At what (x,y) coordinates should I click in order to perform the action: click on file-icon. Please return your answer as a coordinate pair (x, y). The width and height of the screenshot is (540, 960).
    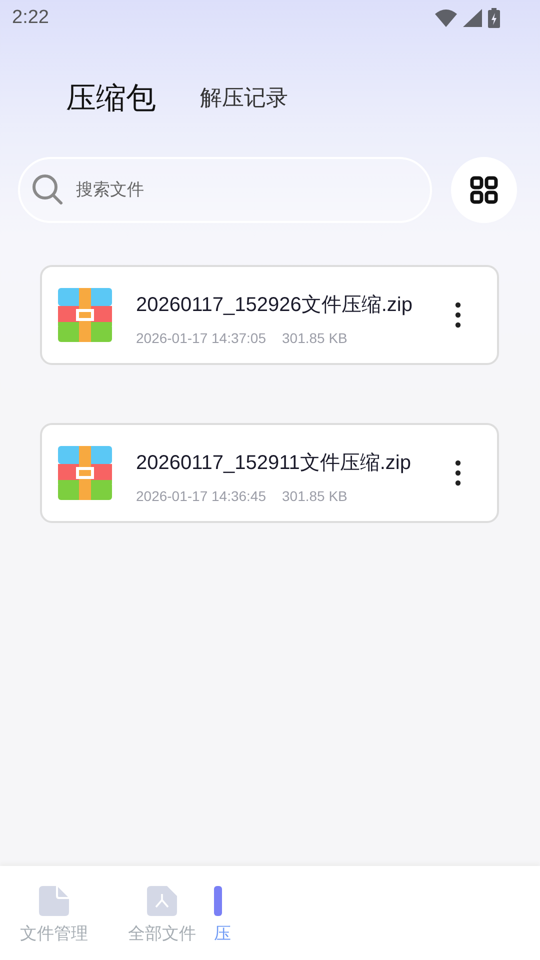
    Looking at the image, I should click on (54, 901).